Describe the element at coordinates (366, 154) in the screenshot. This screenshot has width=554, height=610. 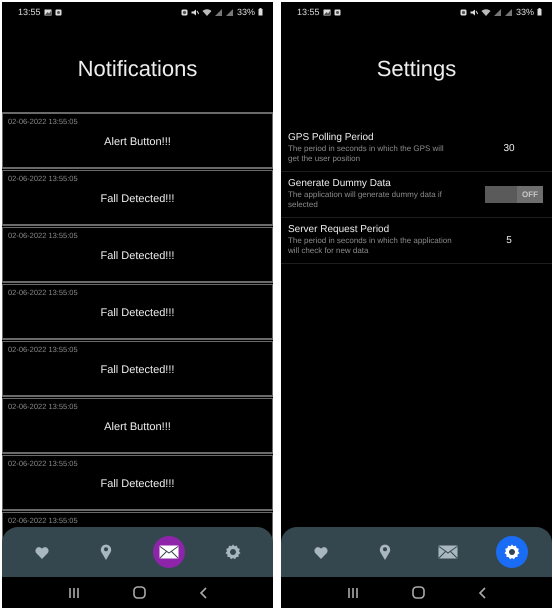
I see `setting-description: The period in seconds in which the GPS will get the user position` at that location.